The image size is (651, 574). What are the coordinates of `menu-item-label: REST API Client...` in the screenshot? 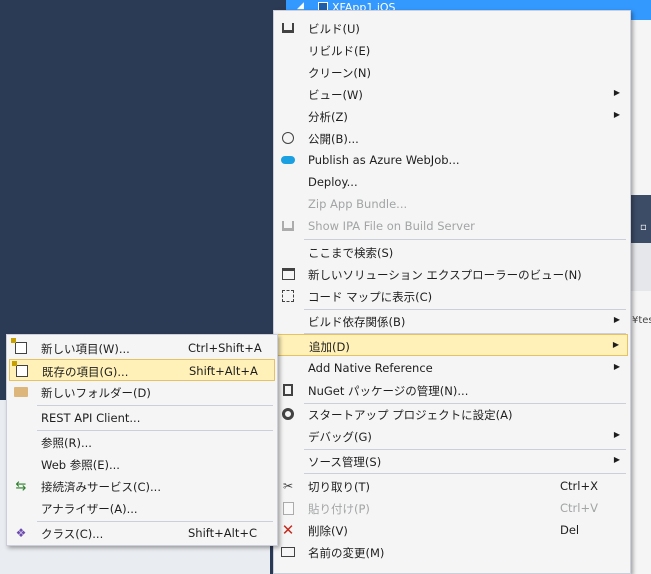 It's located at (91, 418).